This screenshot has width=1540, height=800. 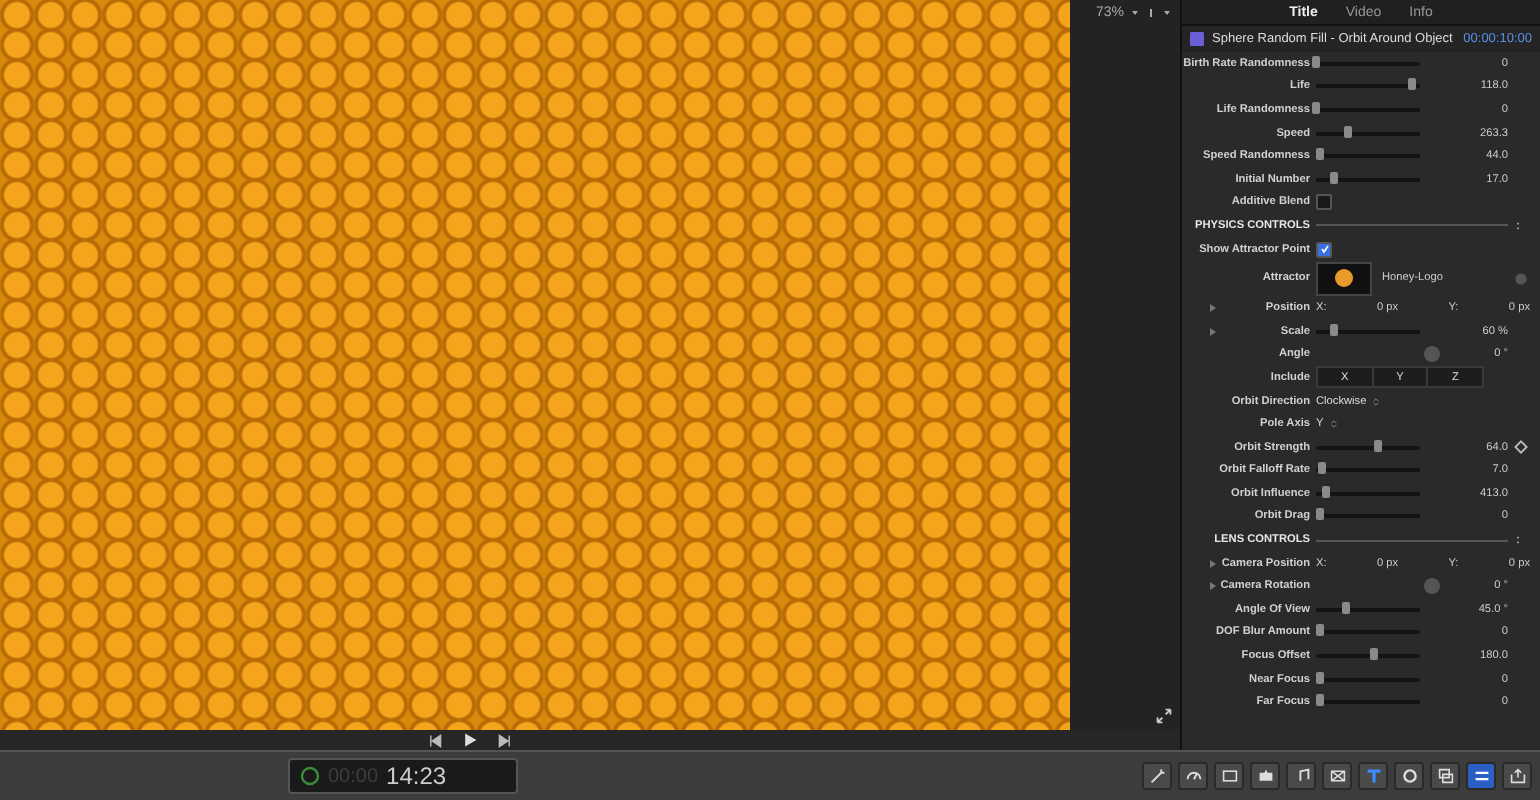 I want to click on skip-forward-icon, so click(x=505, y=740).